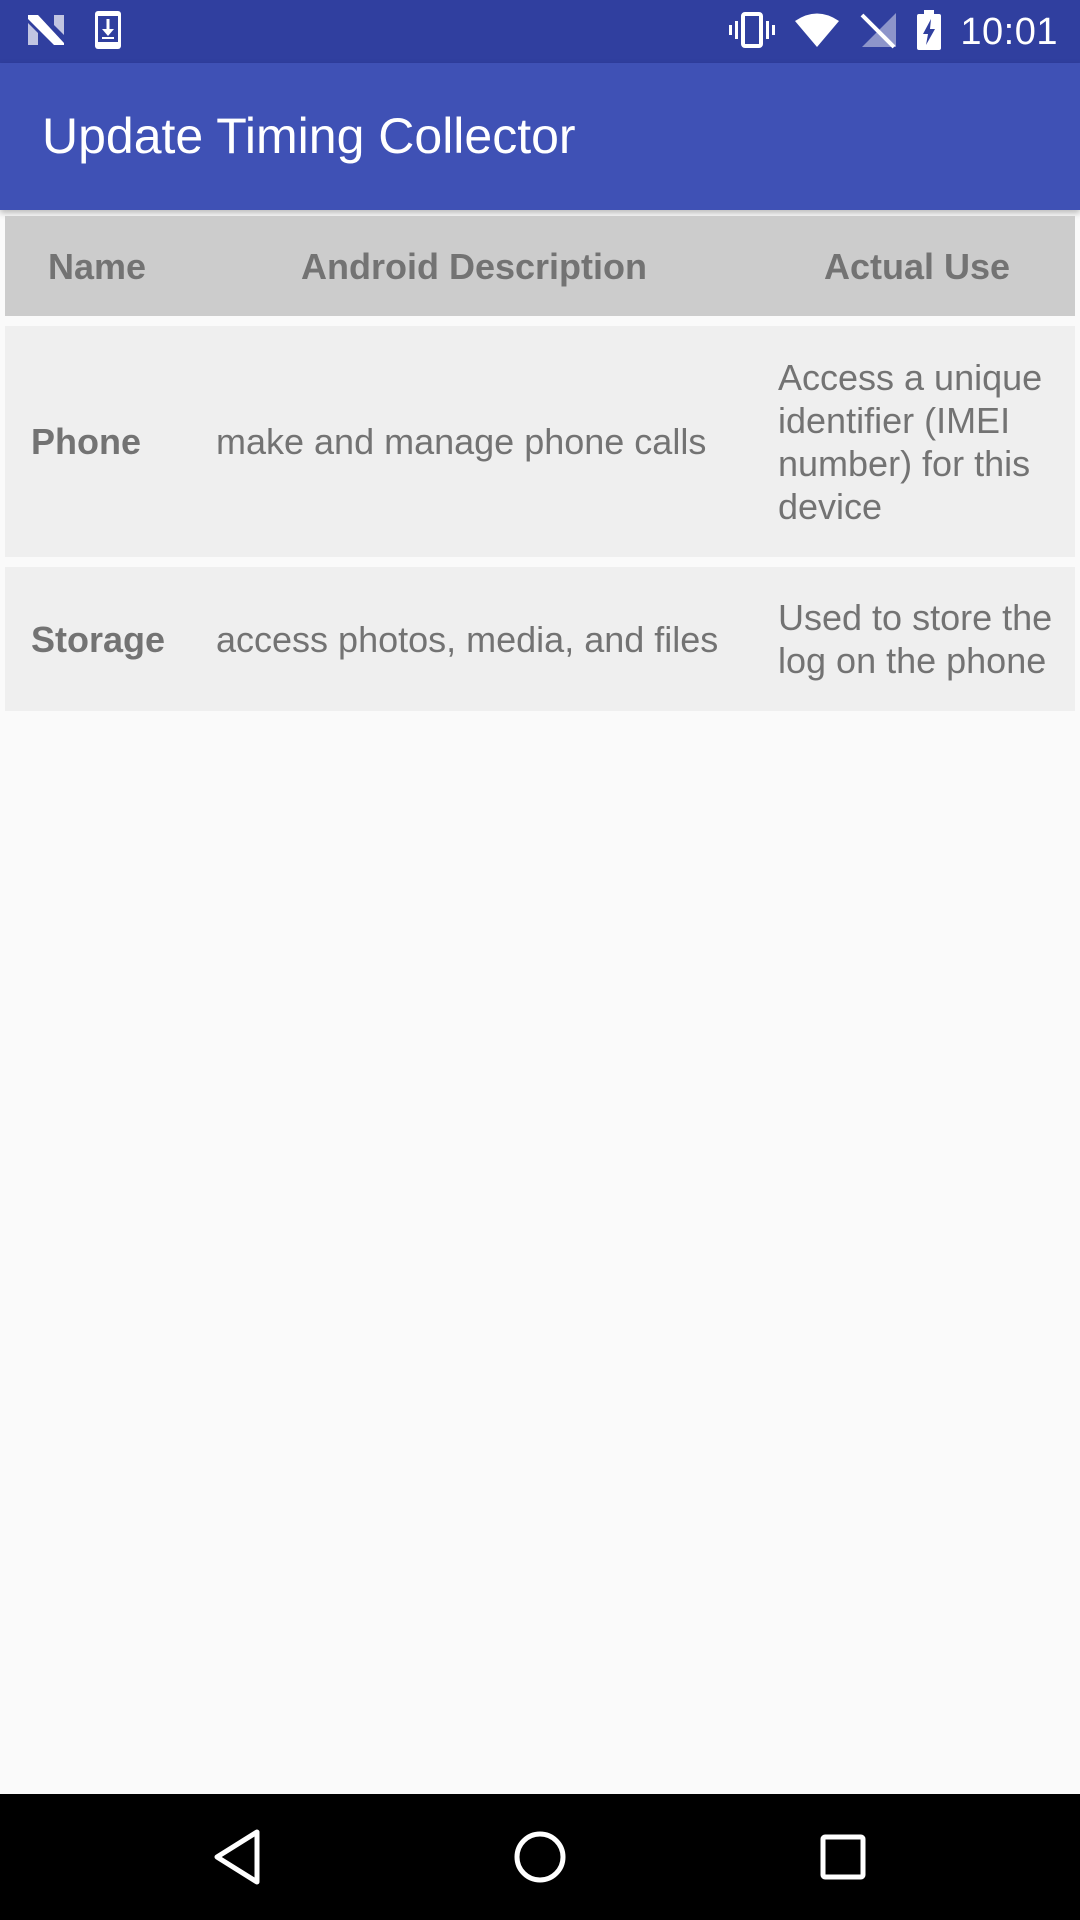 This screenshot has width=1080, height=1920. I want to click on home-icon, so click(540, 1857).